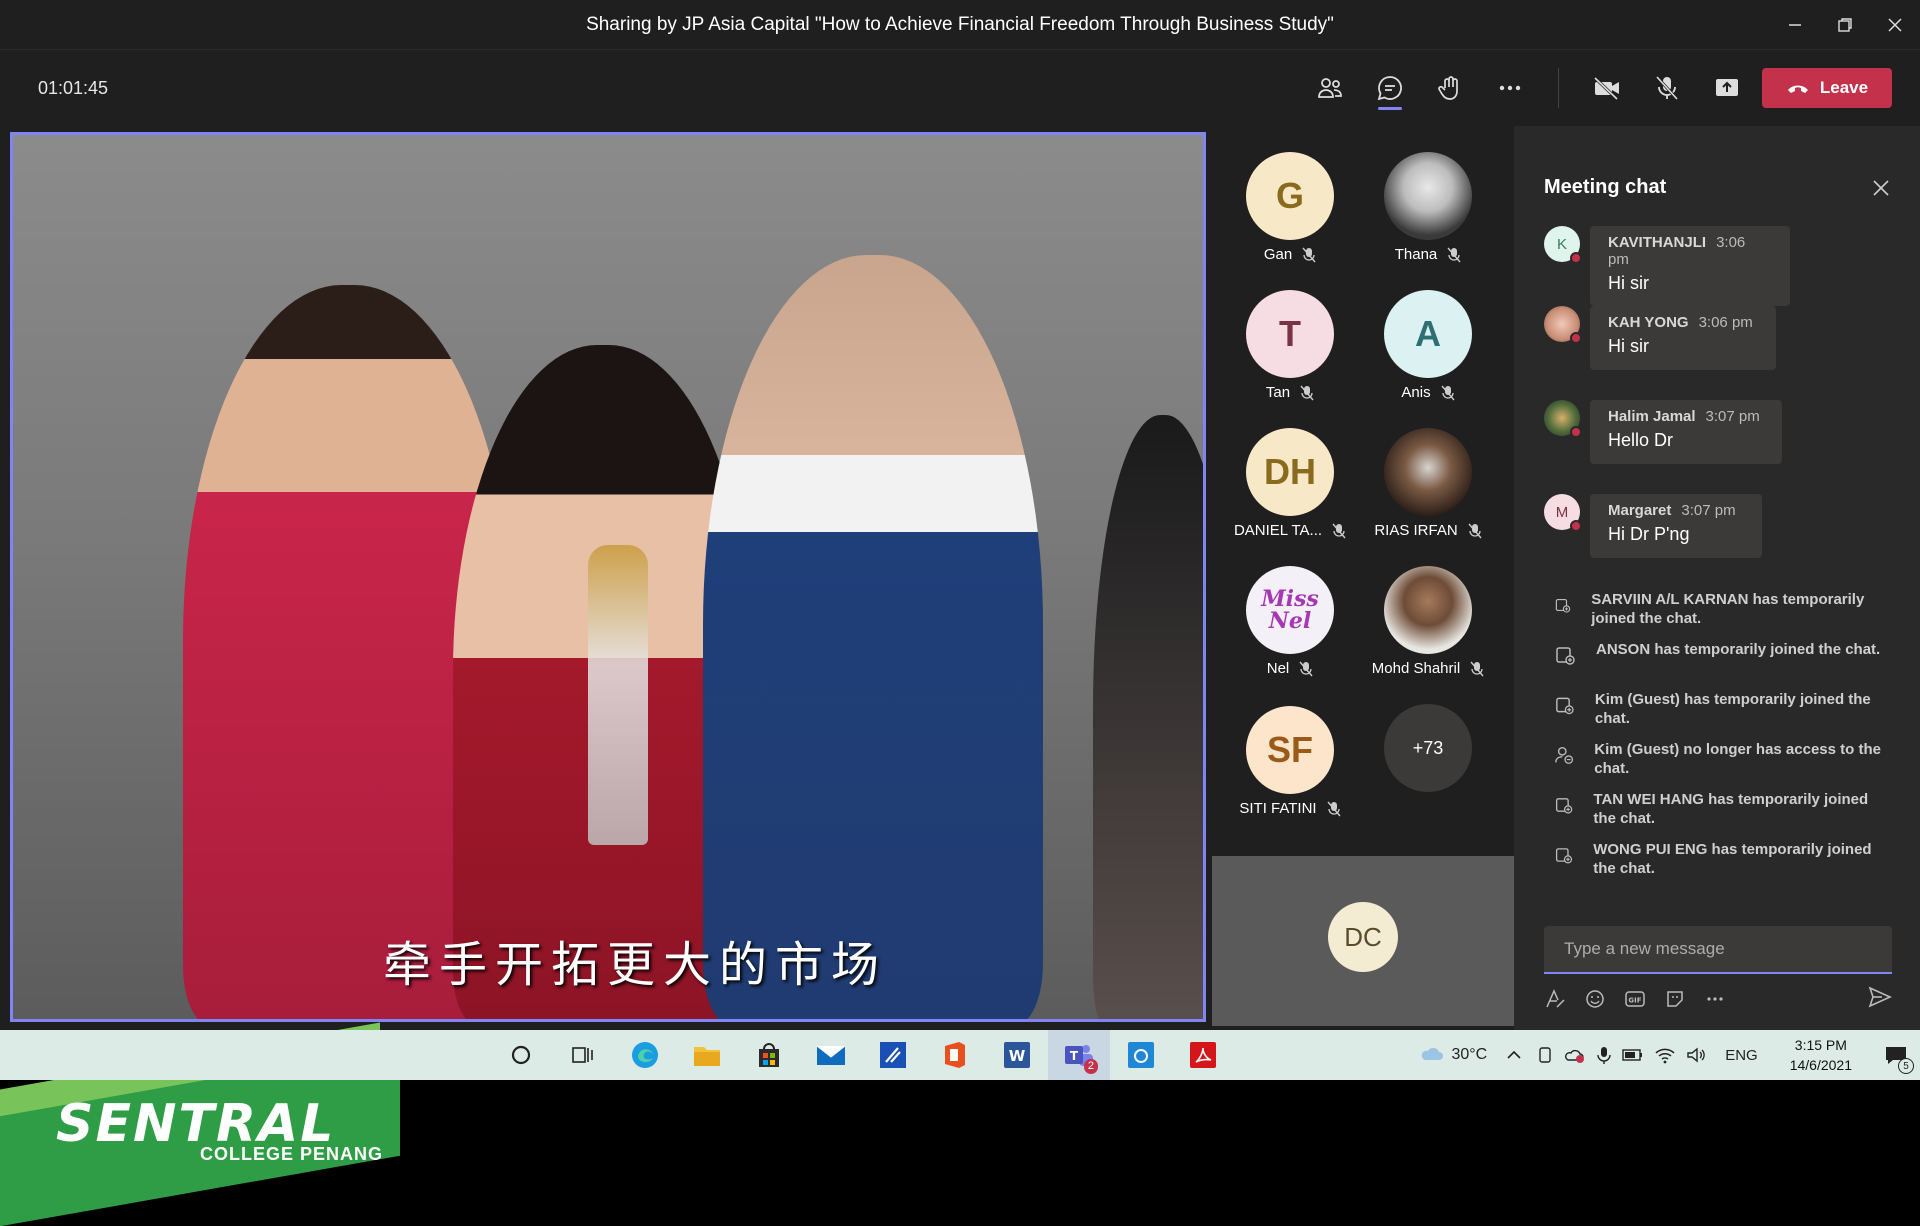  Describe the element at coordinates (1416, 530) in the screenshot. I see `participant-name: RIAS IRFAN` at that location.